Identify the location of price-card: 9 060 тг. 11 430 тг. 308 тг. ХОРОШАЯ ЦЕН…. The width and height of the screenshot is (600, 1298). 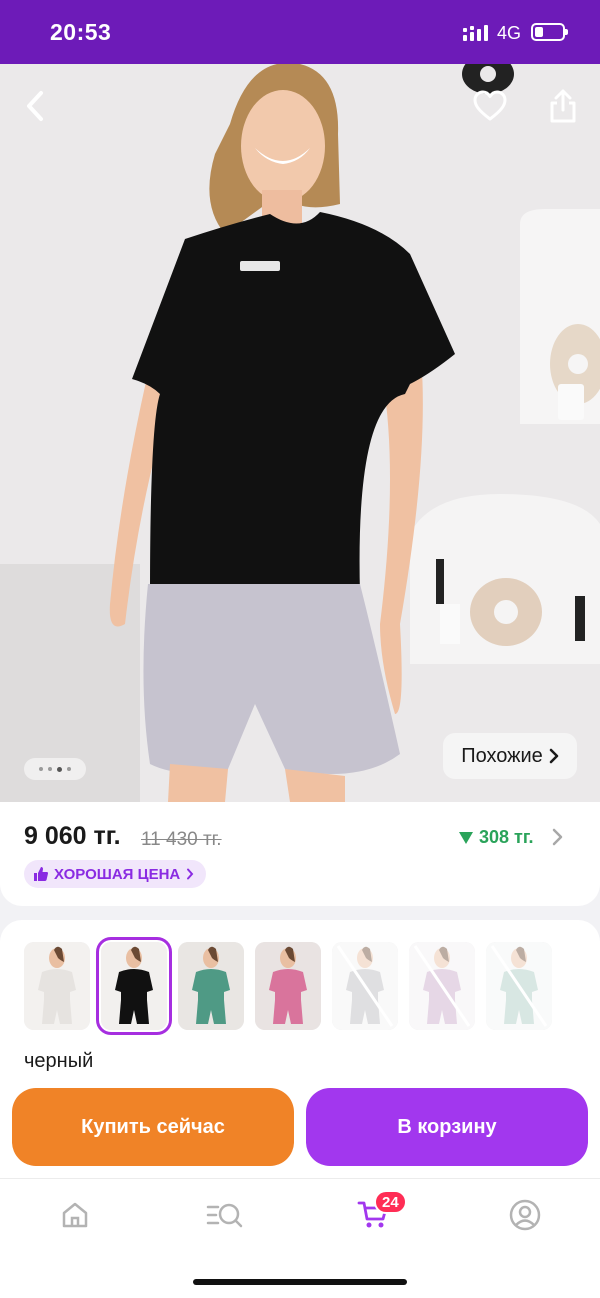
(300, 854).